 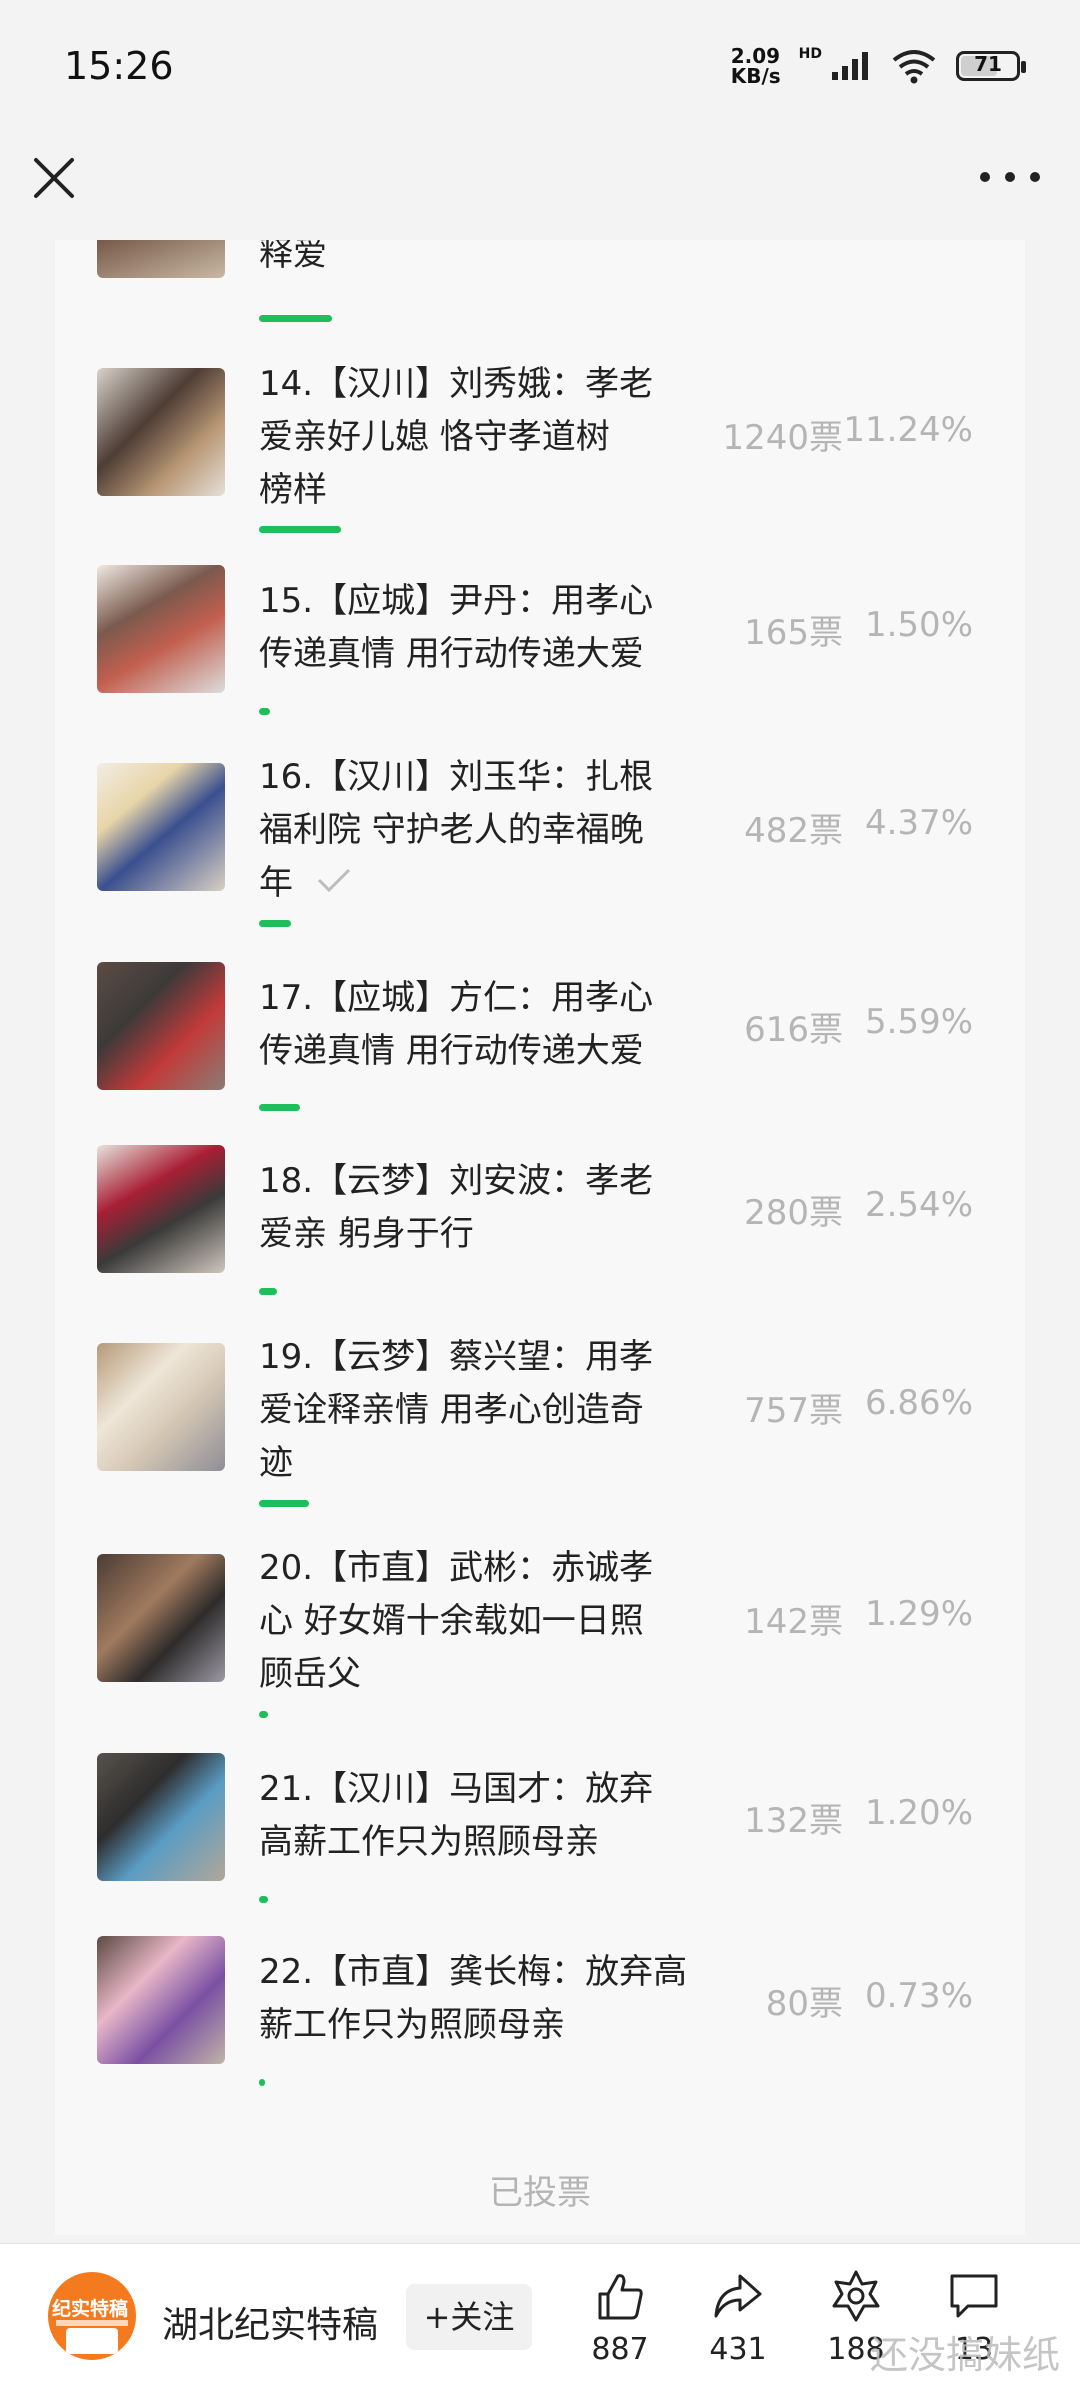 I want to click on battery-icon: 71, so click(x=991, y=66).